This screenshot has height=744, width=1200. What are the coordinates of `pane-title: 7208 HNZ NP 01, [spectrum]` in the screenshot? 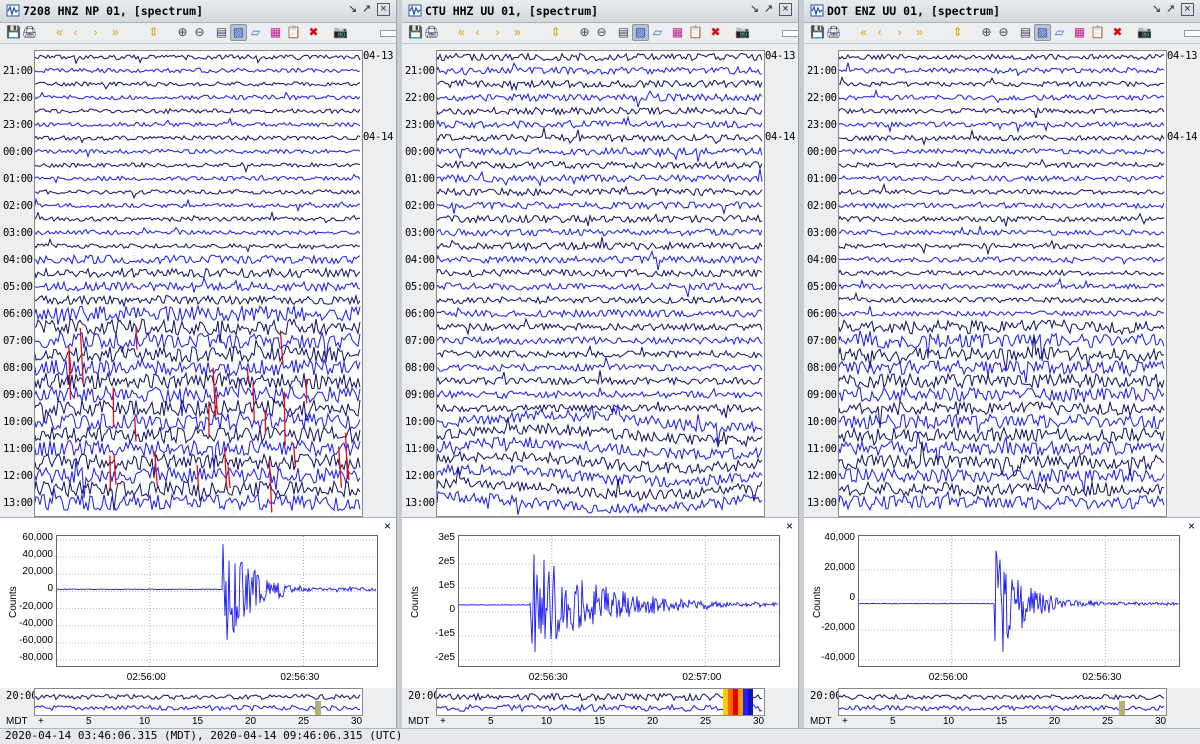 It's located at (113, 11).